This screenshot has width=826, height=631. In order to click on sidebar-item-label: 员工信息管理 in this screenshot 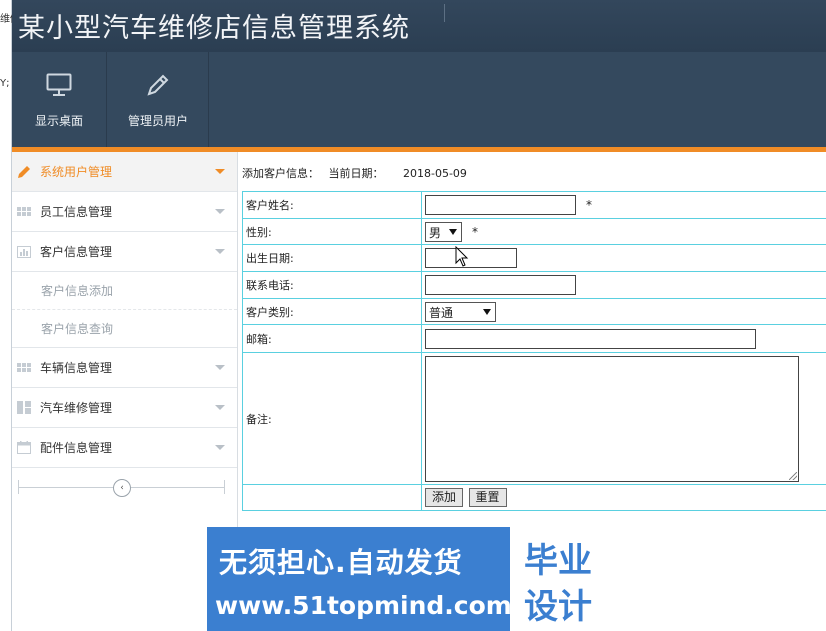, I will do `click(76, 212)`.